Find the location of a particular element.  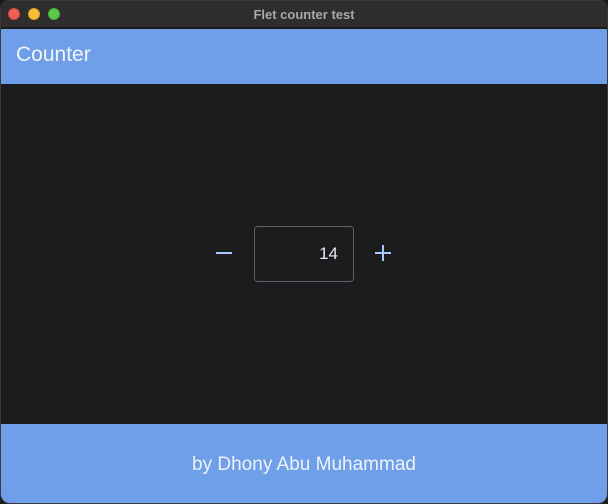

page-title: Counter is located at coordinates (53, 54).